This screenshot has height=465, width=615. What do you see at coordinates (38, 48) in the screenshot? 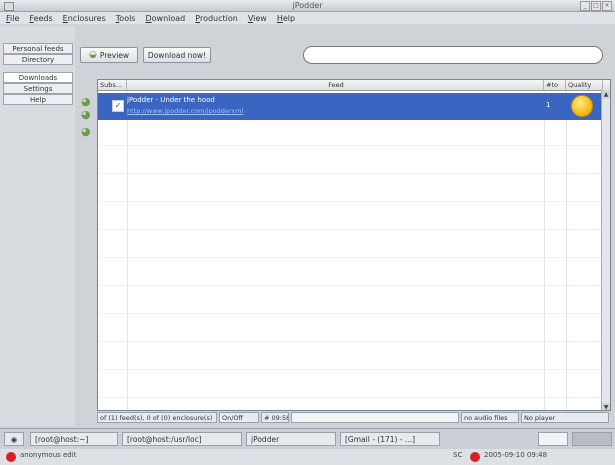
I see `sidebar-item-personal-feeds: Personal feeds` at bounding box center [38, 48].